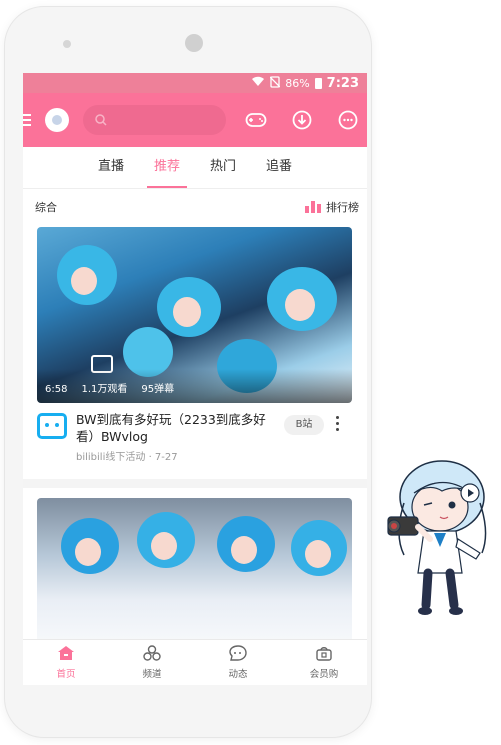 The image size is (501, 745). I want to click on ranking-label: 排行榜, so click(342, 207).